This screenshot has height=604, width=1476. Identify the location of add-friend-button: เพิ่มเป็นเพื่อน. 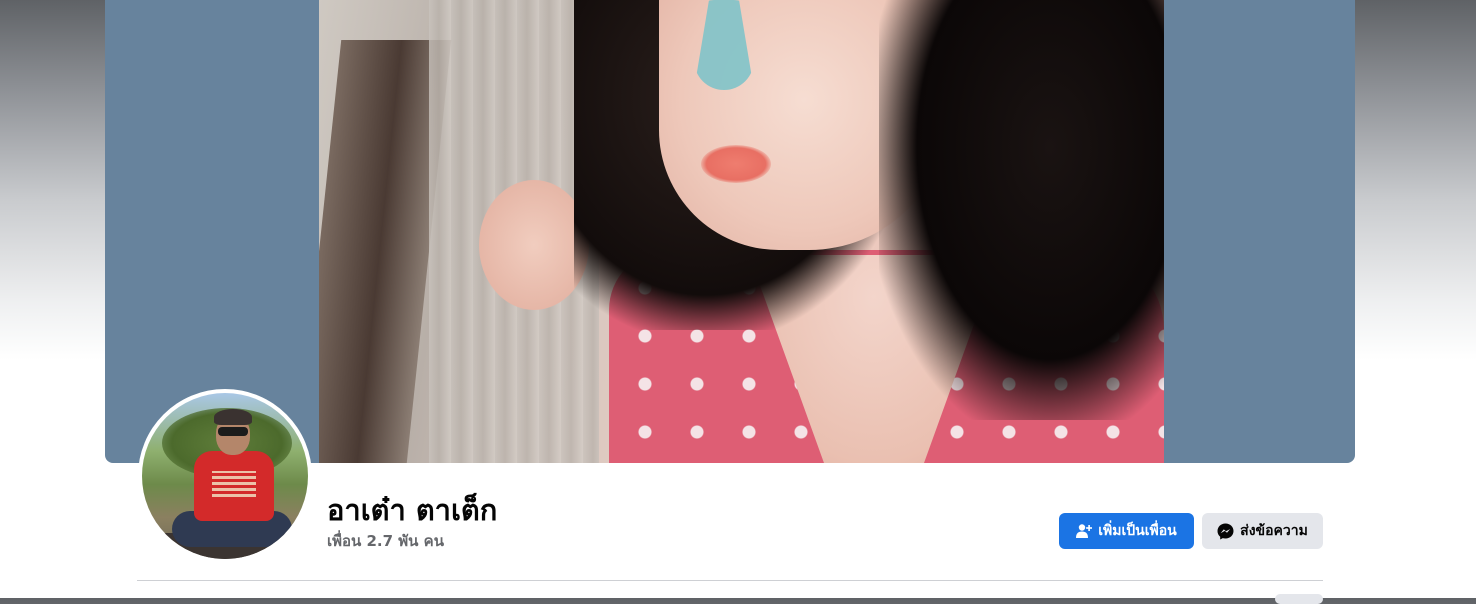
(1126, 531).